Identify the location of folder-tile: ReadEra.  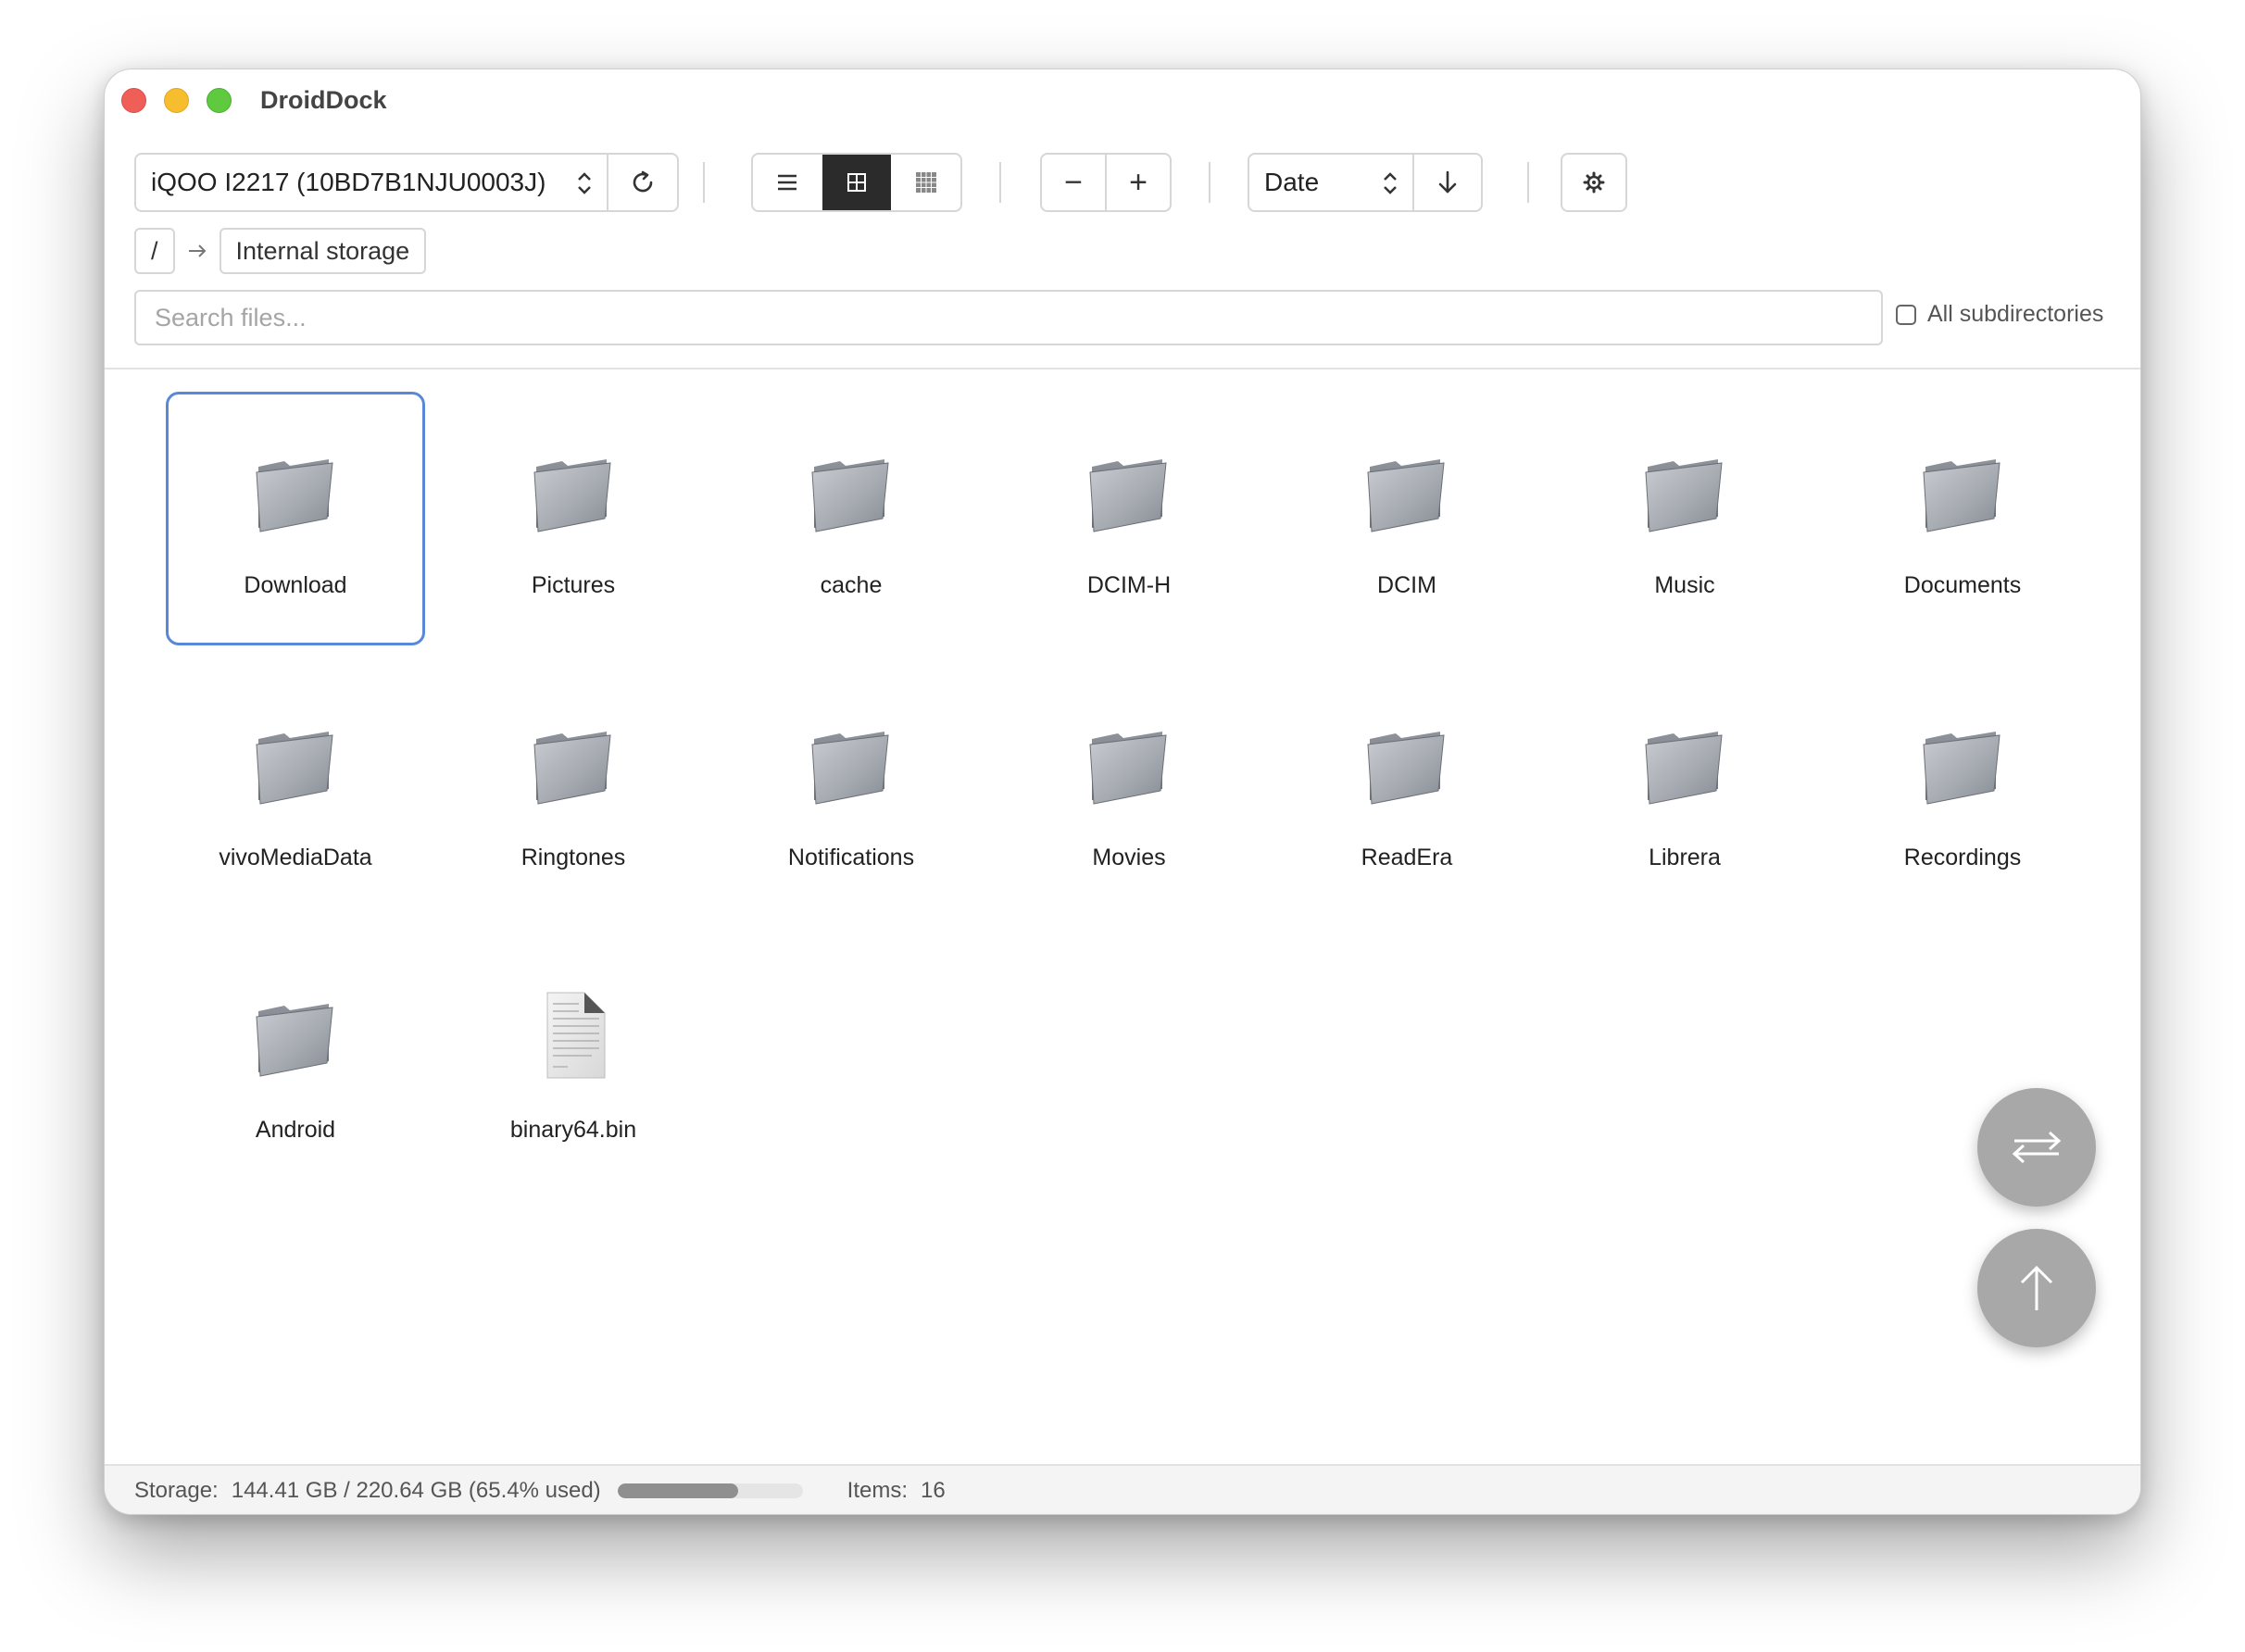
(1406, 791).